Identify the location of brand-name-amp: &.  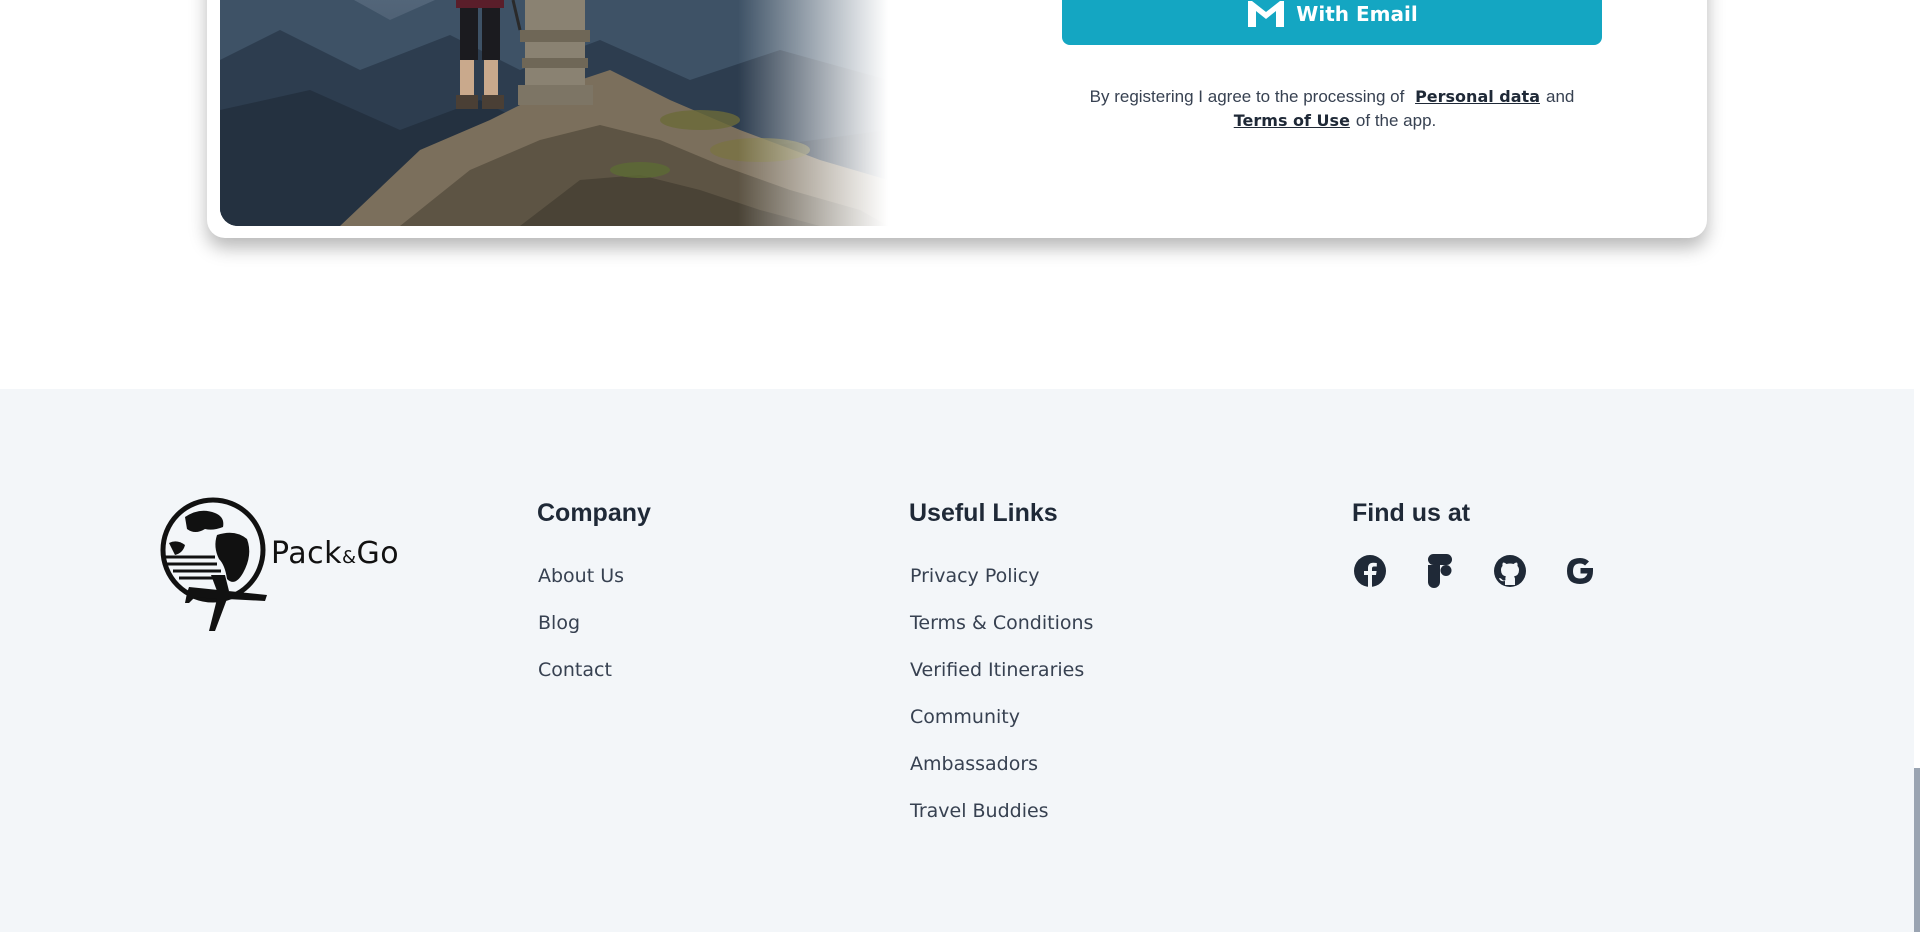
(349, 557).